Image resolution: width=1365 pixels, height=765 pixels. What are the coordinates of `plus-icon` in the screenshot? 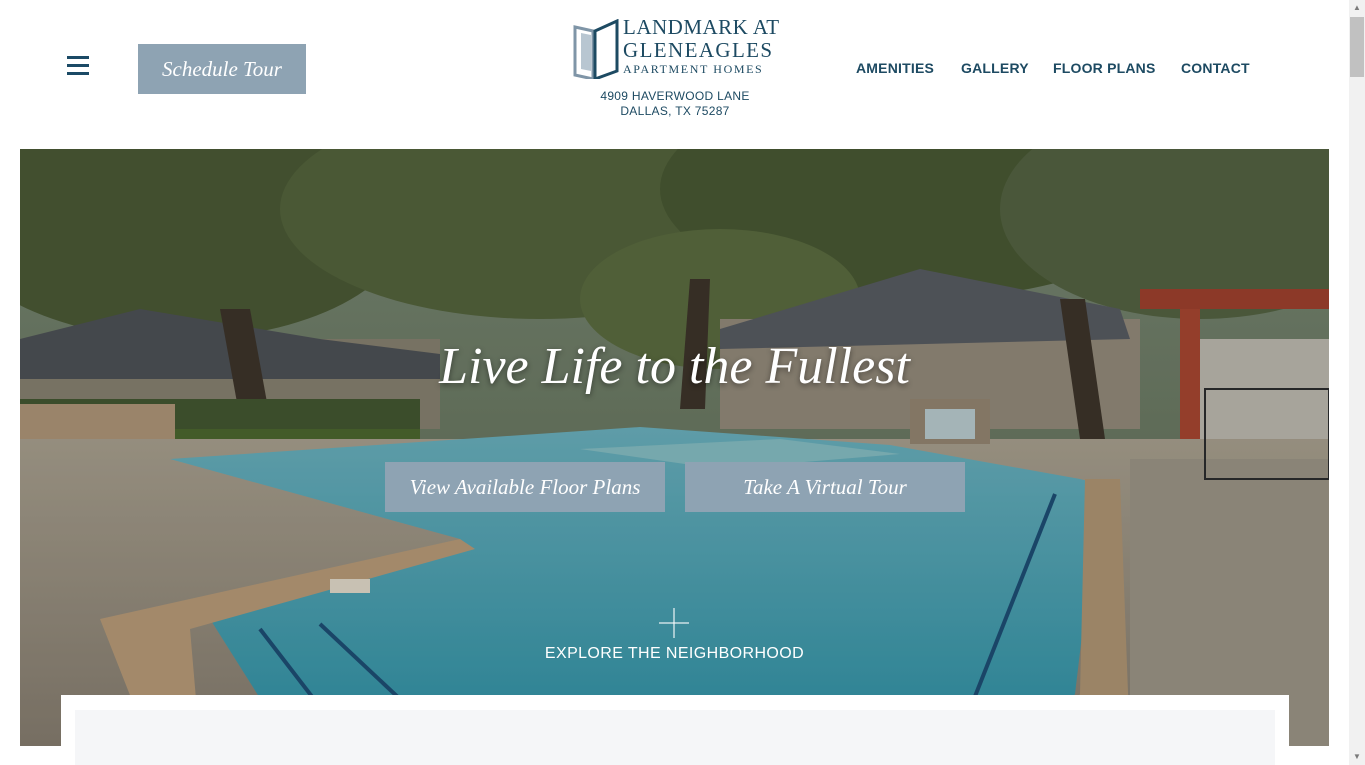 It's located at (674, 623).